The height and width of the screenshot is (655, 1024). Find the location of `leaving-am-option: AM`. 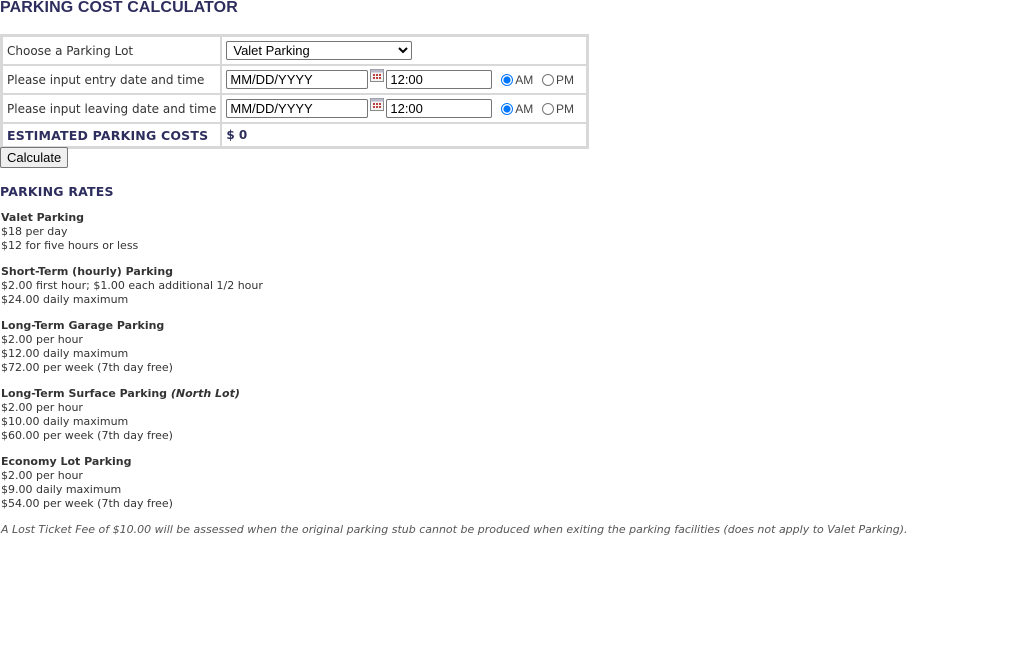

leaving-am-option: AM is located at coordinates (515, 109).